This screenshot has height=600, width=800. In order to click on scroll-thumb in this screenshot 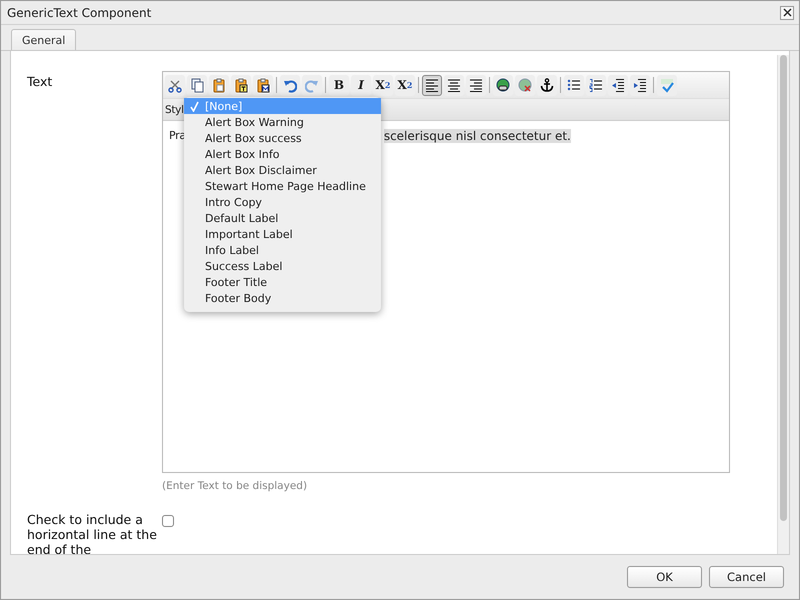, I will do `click(783, 288)`.